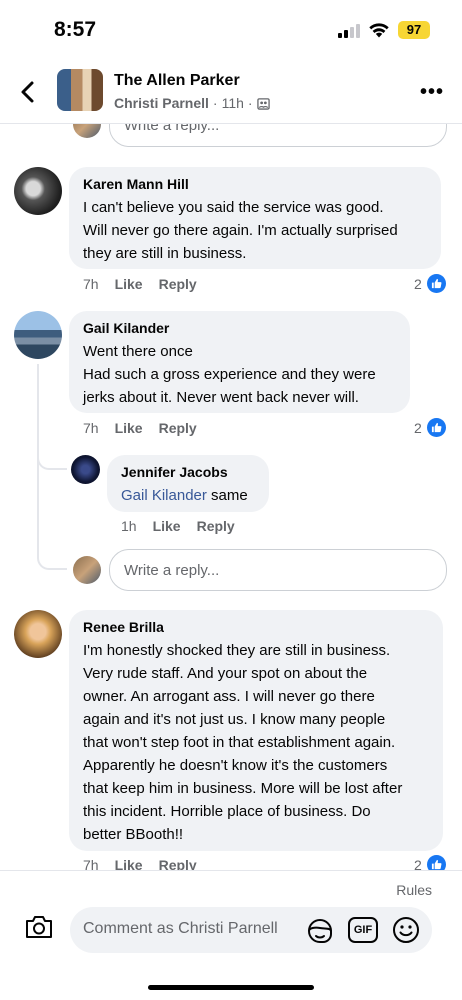 Image resolution: width=462 pixels, height=1000 pixels. I want to click on comment-input-placeholder: Comment as Christi Parnell, so click(180, 928).